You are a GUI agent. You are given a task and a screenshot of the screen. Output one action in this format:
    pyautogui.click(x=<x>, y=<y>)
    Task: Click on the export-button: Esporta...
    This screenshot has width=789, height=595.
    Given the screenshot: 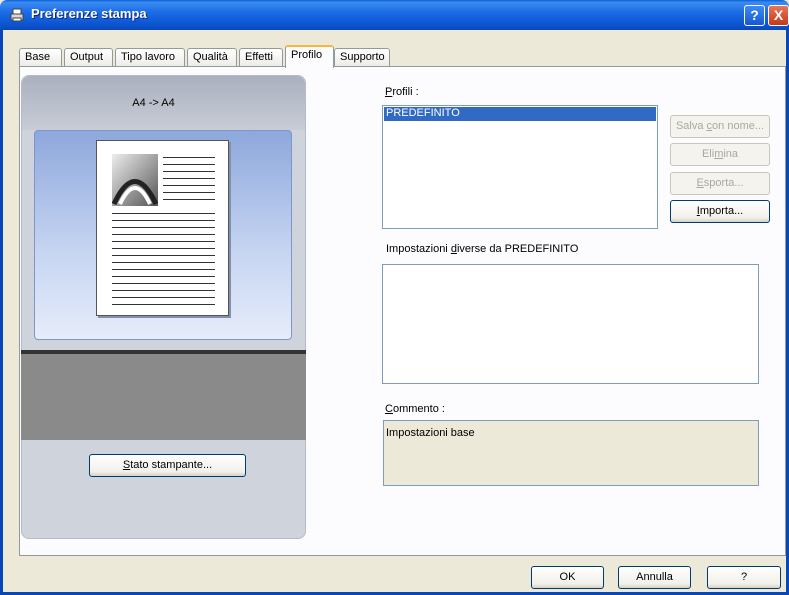 What is the action you would take?
    pyautogui.click(x=720, y=183)
    